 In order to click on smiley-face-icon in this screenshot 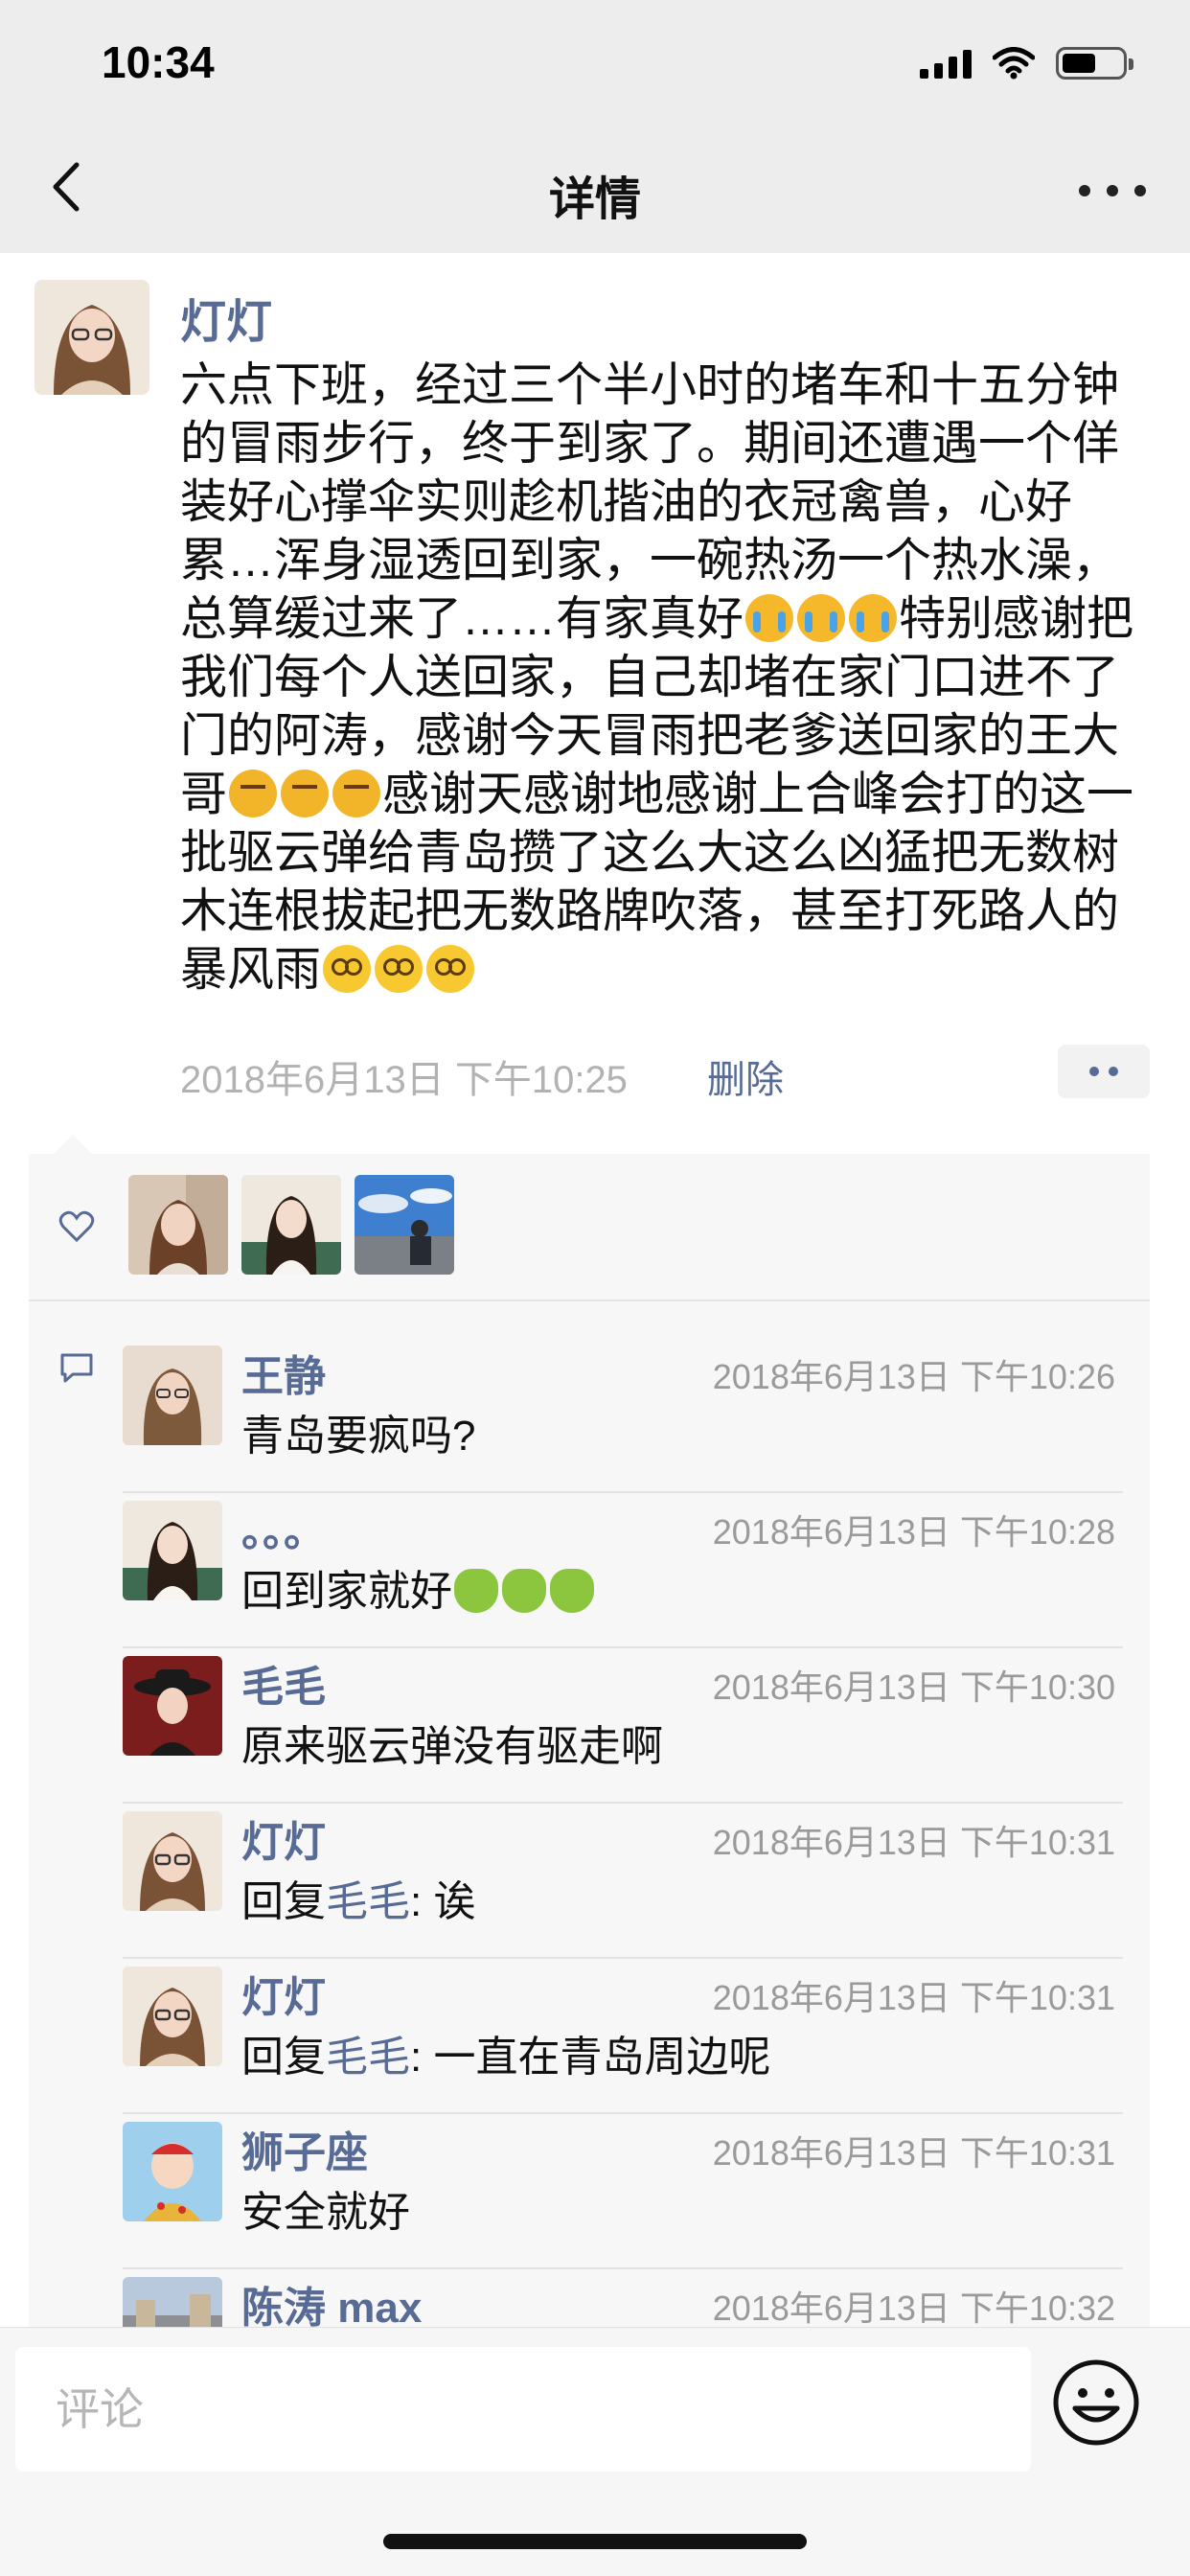, I will do `click(1096, 2402)`.